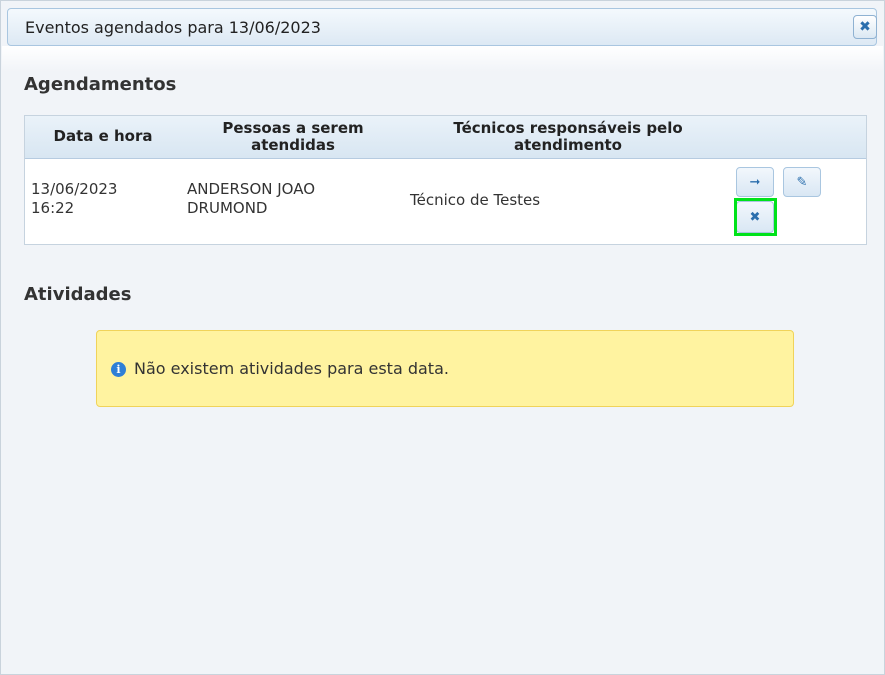 This screenshot has width=885, height=675. What do you see at coordinates (568, 136) in the screenshot?
I see `column-header-technicians: Técnicos responsáveis pelo atendimento` at bounding box center [568, 136].